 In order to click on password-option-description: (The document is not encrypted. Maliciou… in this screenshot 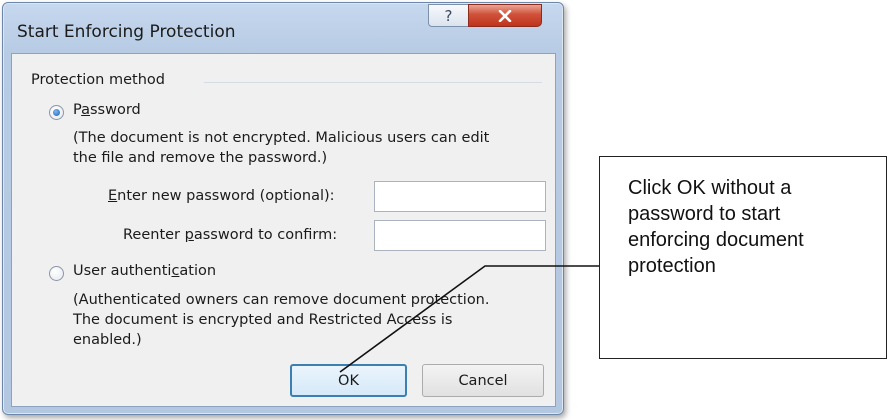, I will do `click(281, 148)`.